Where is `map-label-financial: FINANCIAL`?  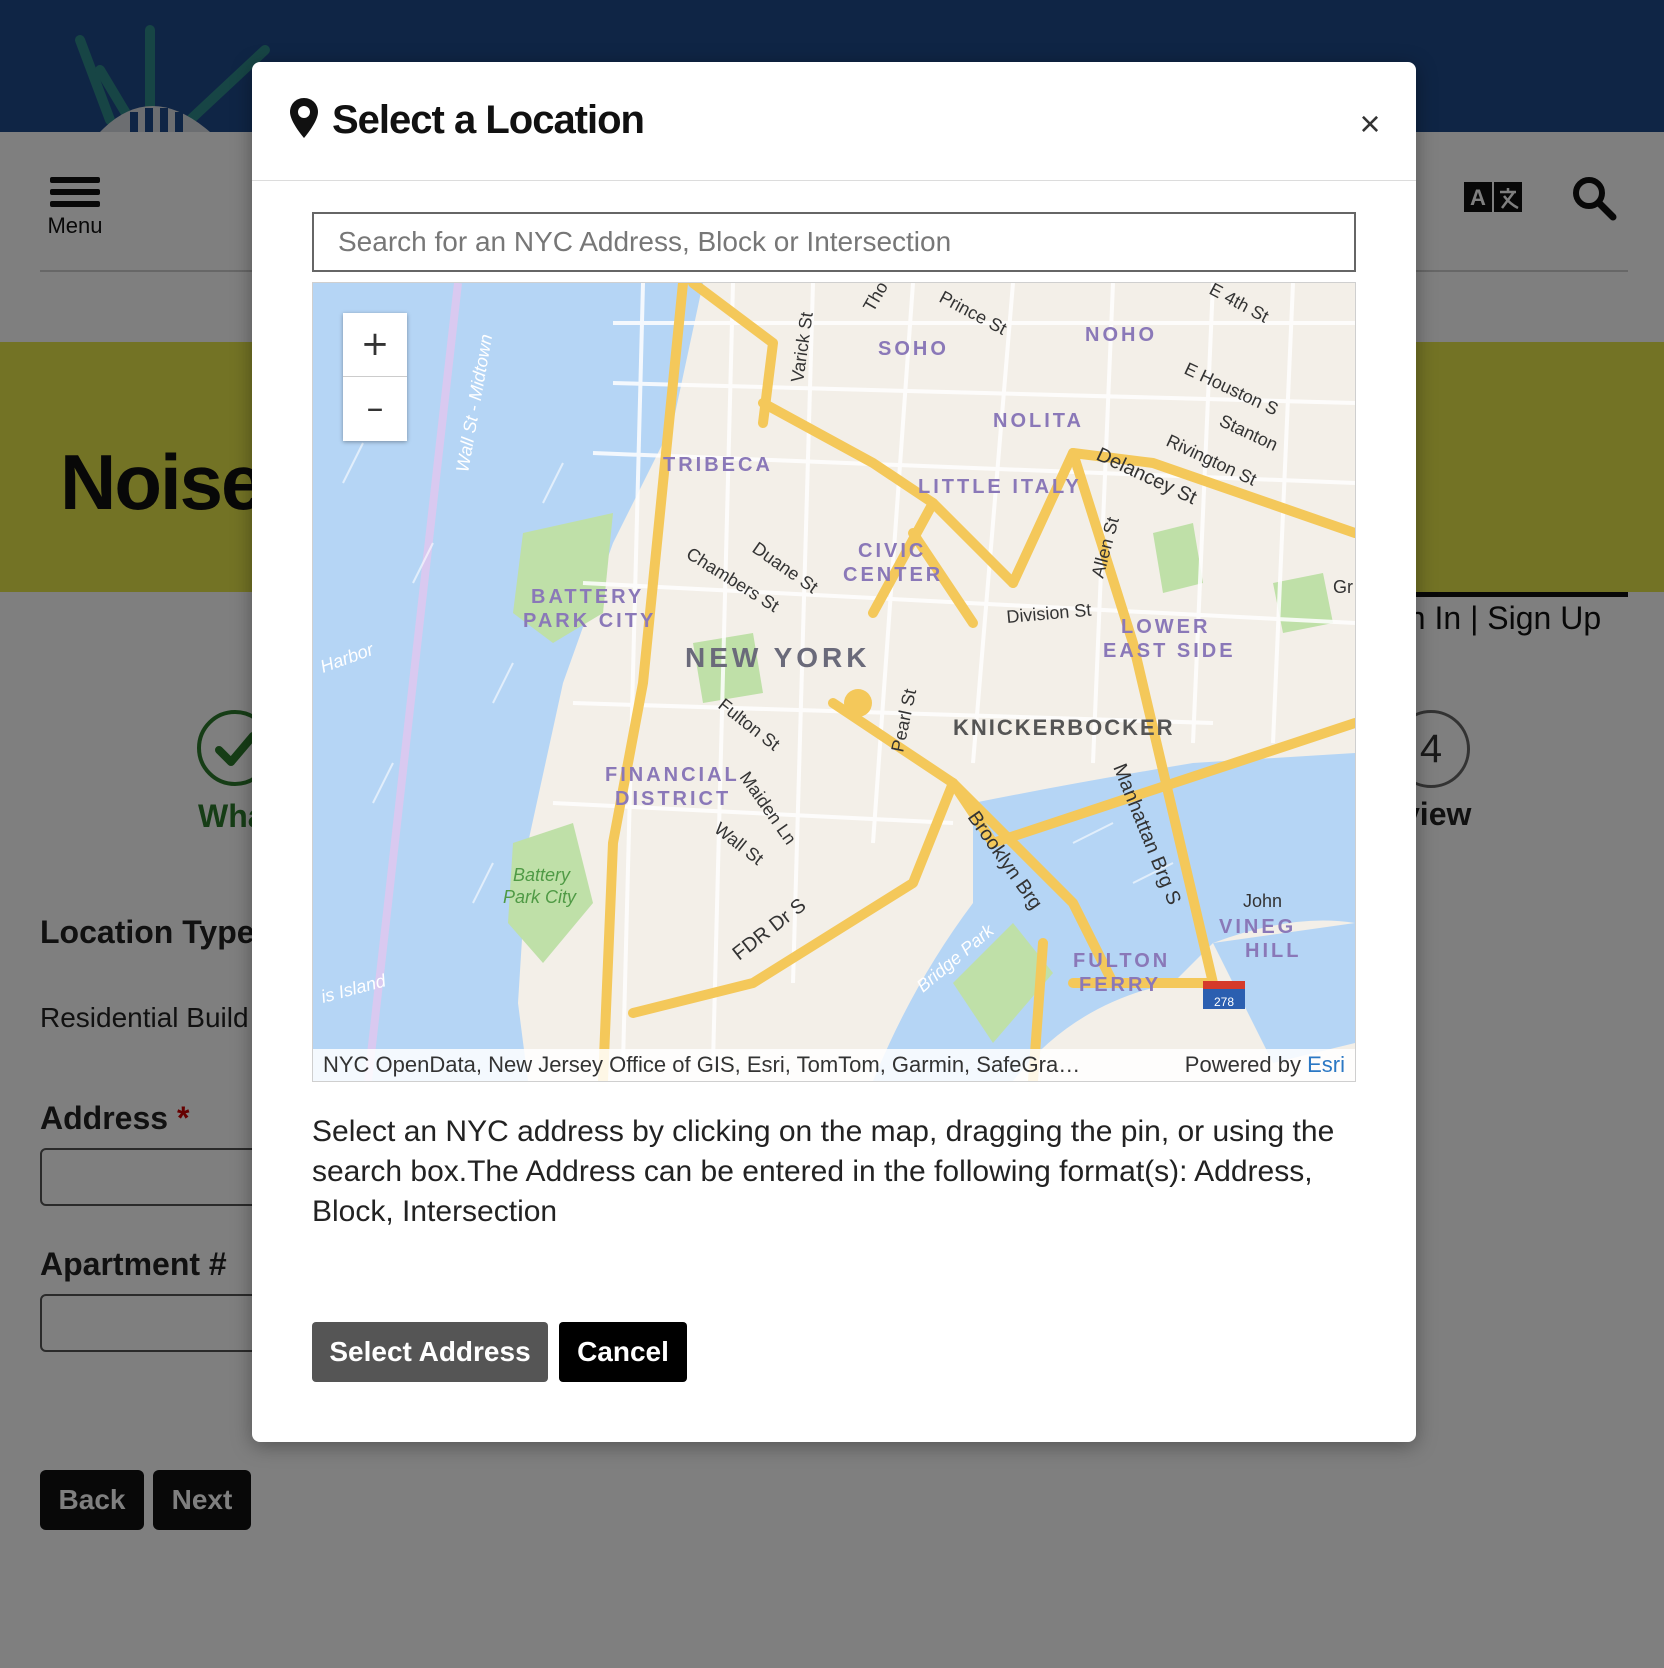 map-label-financial: FINANCIAL is located at coordinates (672, 775).